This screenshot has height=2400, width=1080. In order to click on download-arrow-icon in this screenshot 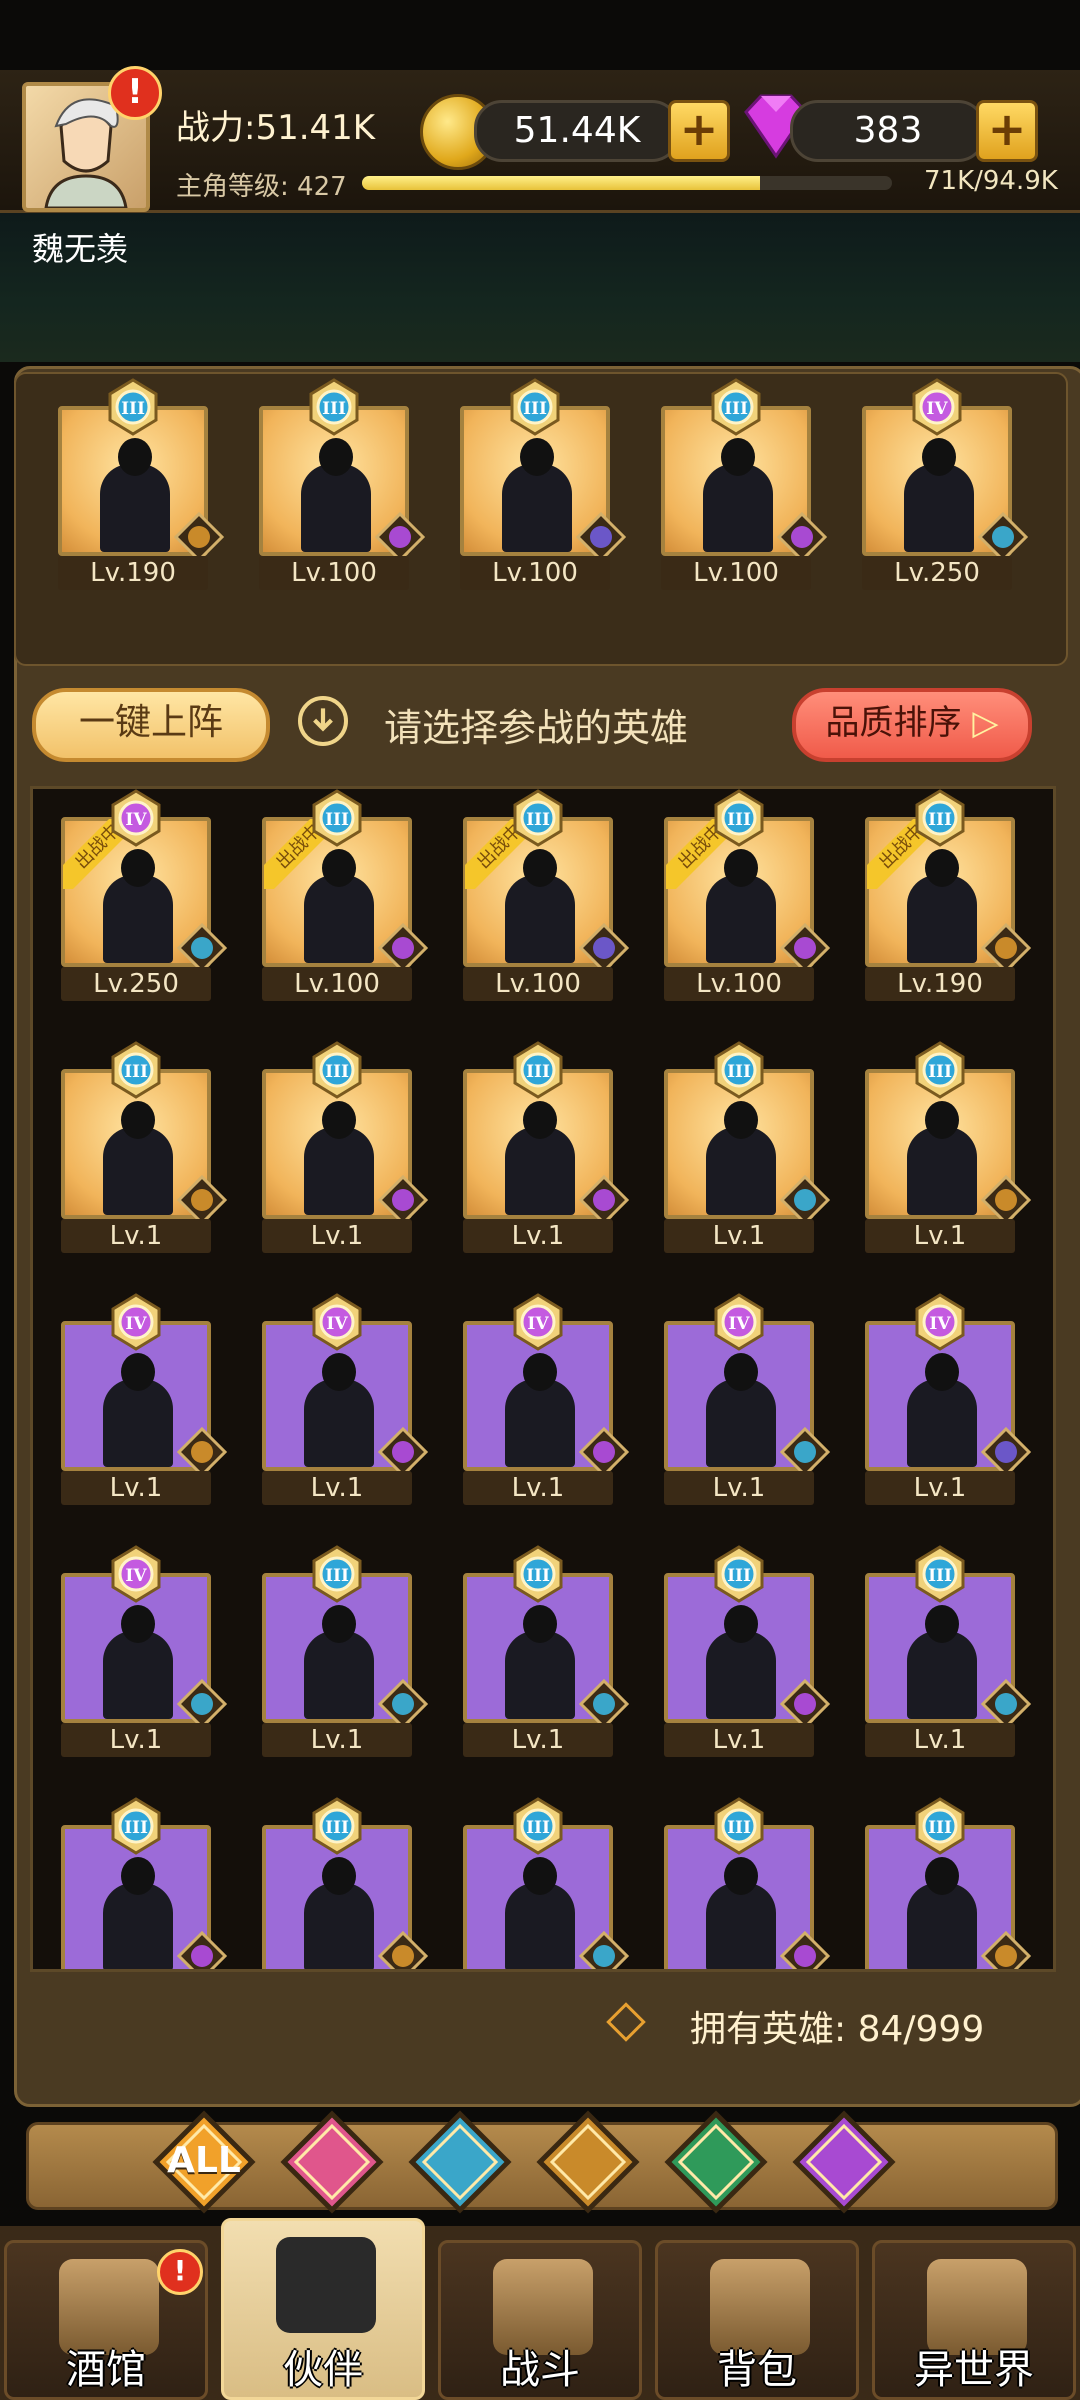, I will do `click(323, 721)`.